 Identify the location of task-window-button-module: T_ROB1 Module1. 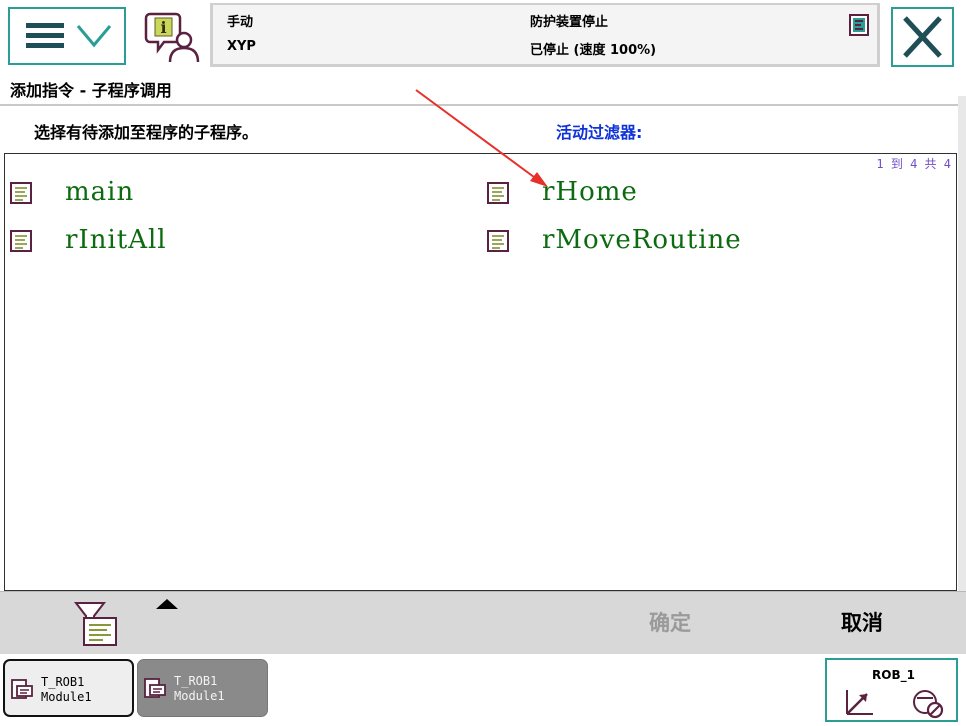
(202, 688).